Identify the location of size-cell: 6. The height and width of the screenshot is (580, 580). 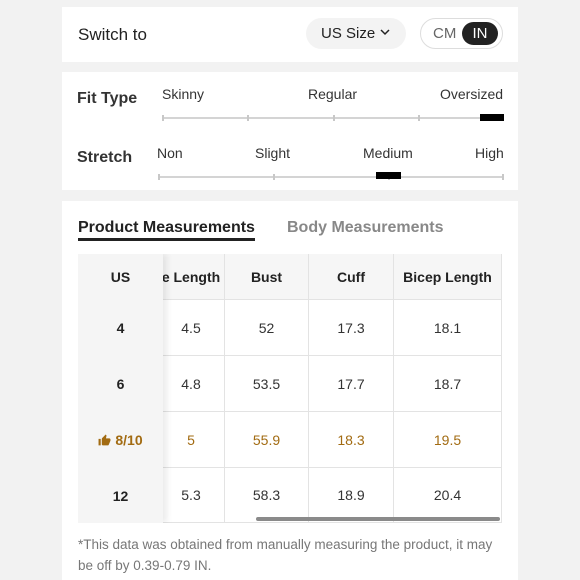
(120, 384).